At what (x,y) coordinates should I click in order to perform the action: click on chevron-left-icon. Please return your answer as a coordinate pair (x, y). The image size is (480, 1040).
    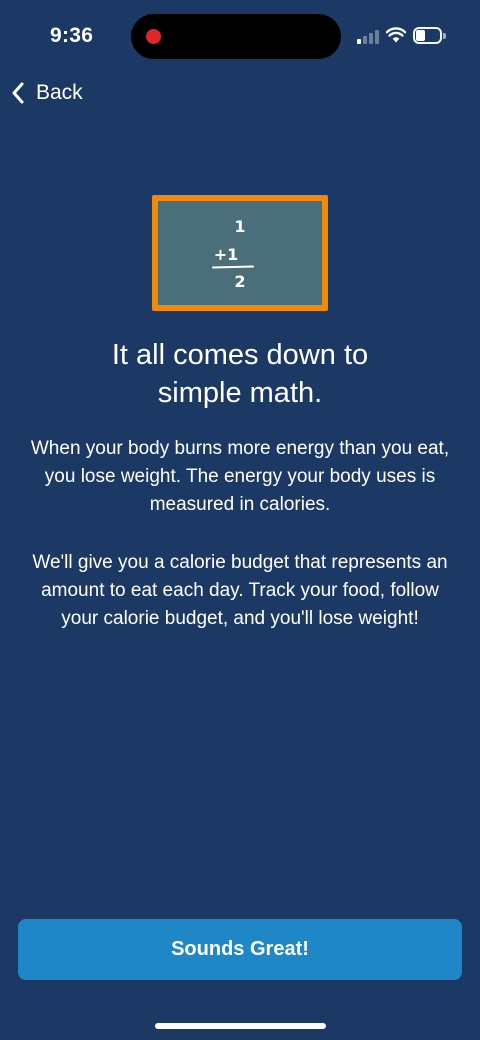
    Looking at the image, I should click on (18, 93).